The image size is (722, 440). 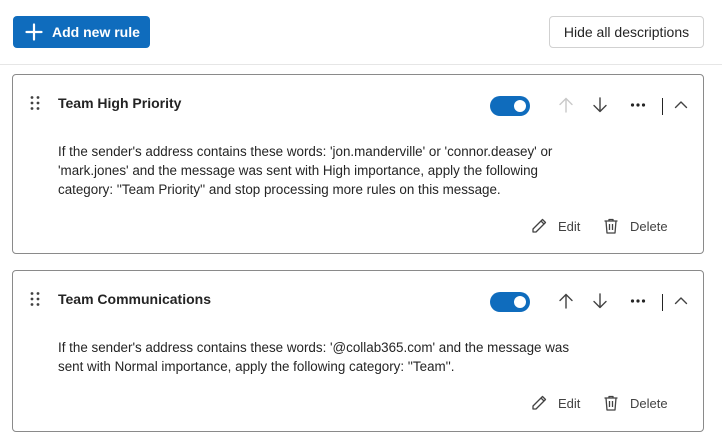 I want to click on add-new-rule-label: Add new rule, so click(x=96, y=32).